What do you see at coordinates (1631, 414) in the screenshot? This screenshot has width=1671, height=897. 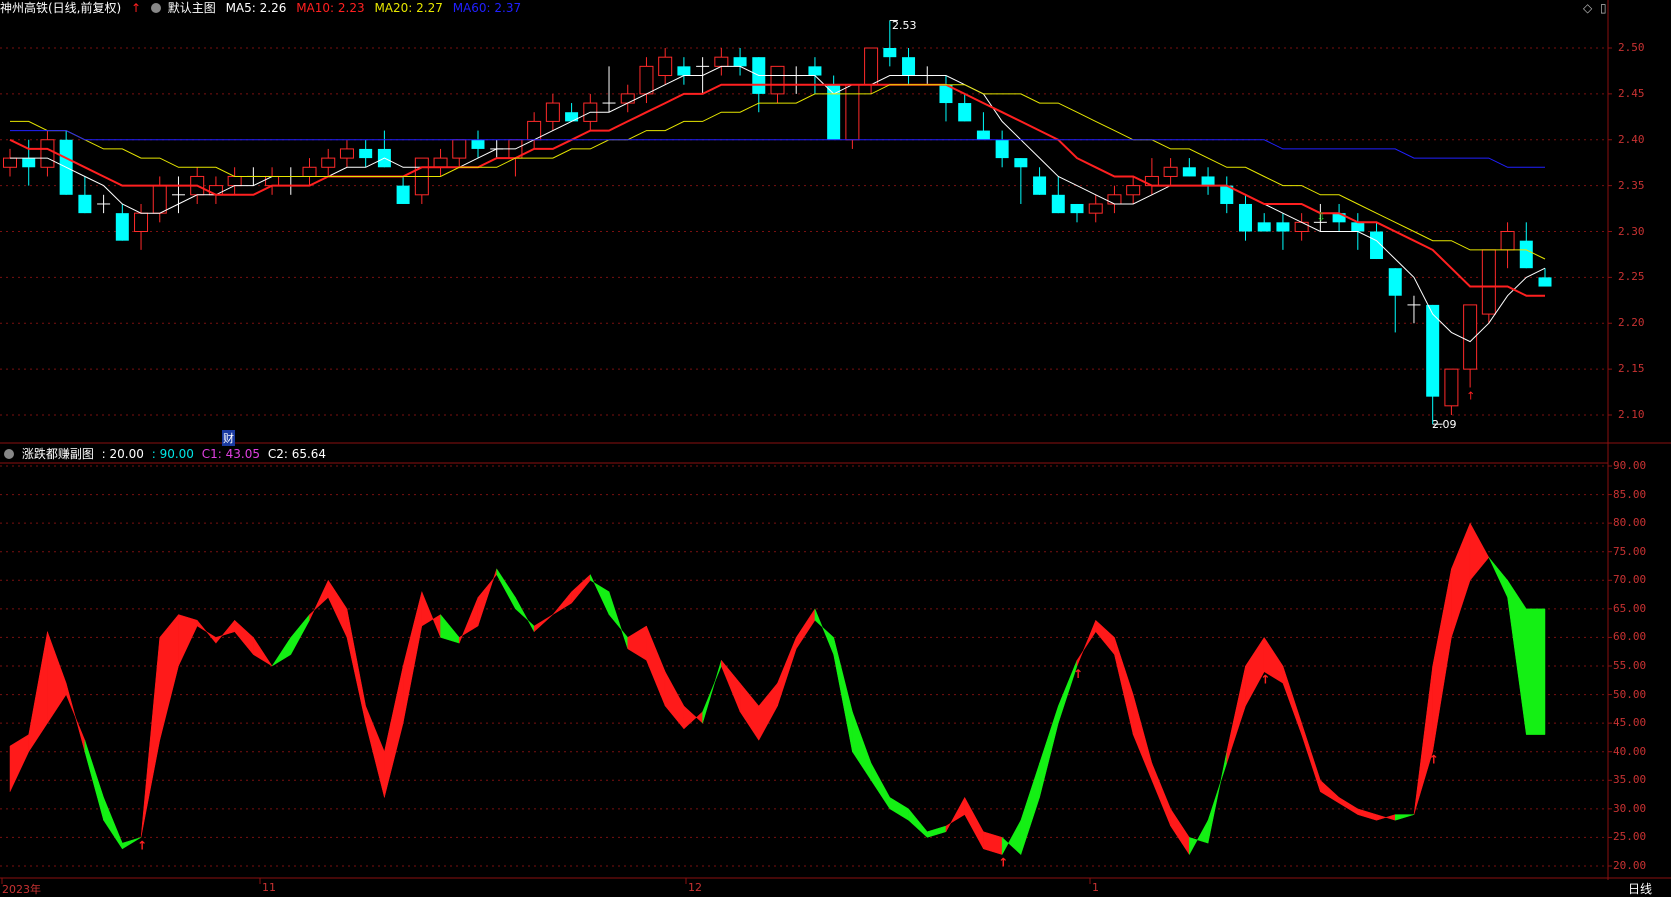 I see `price-tick-label: 2.10` at bounding box center [1631, 414].